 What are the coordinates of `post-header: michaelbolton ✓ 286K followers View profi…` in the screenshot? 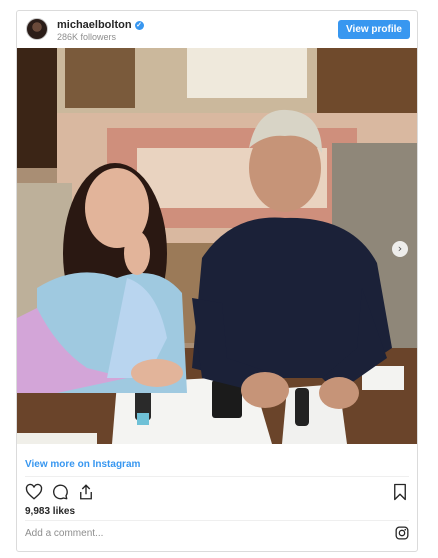 It's located at (217, 29).